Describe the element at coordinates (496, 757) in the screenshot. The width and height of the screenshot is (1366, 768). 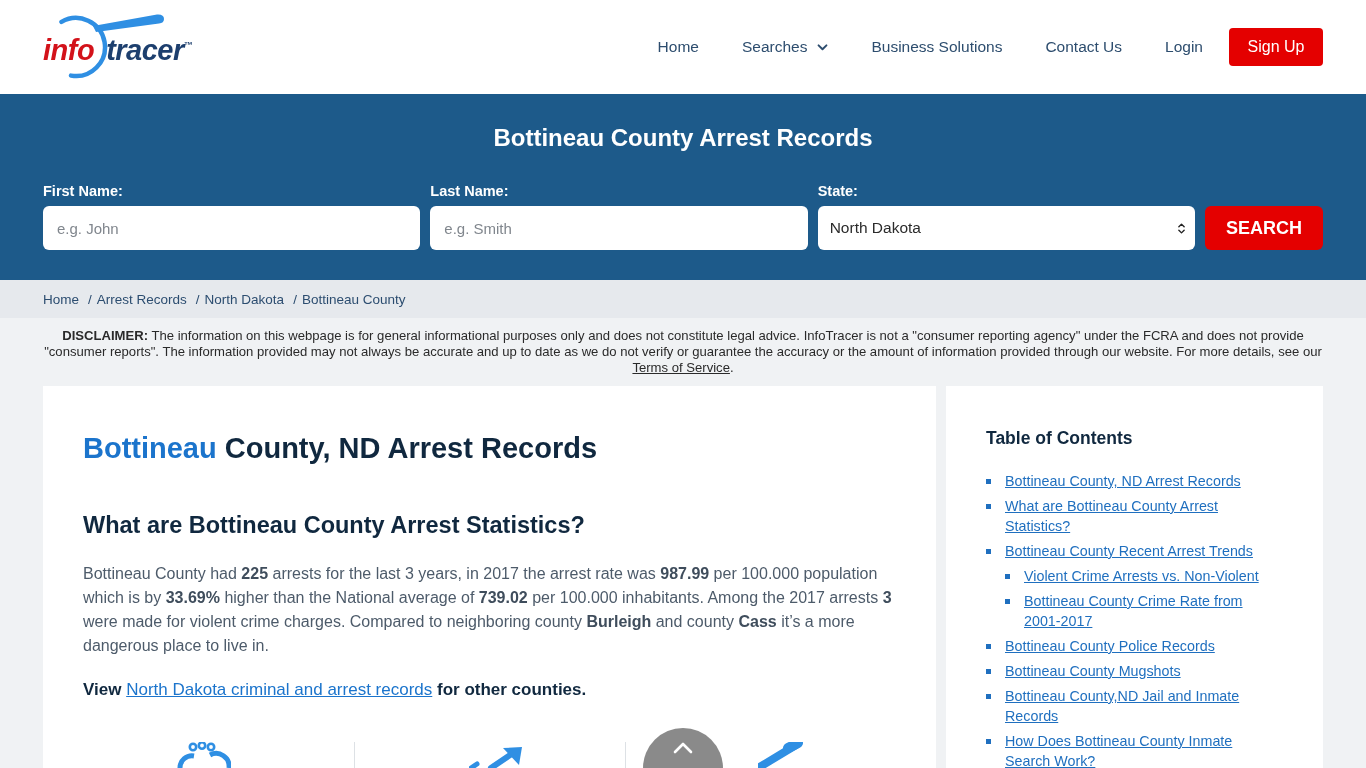
I see `trend-arrow-icon` at that location.